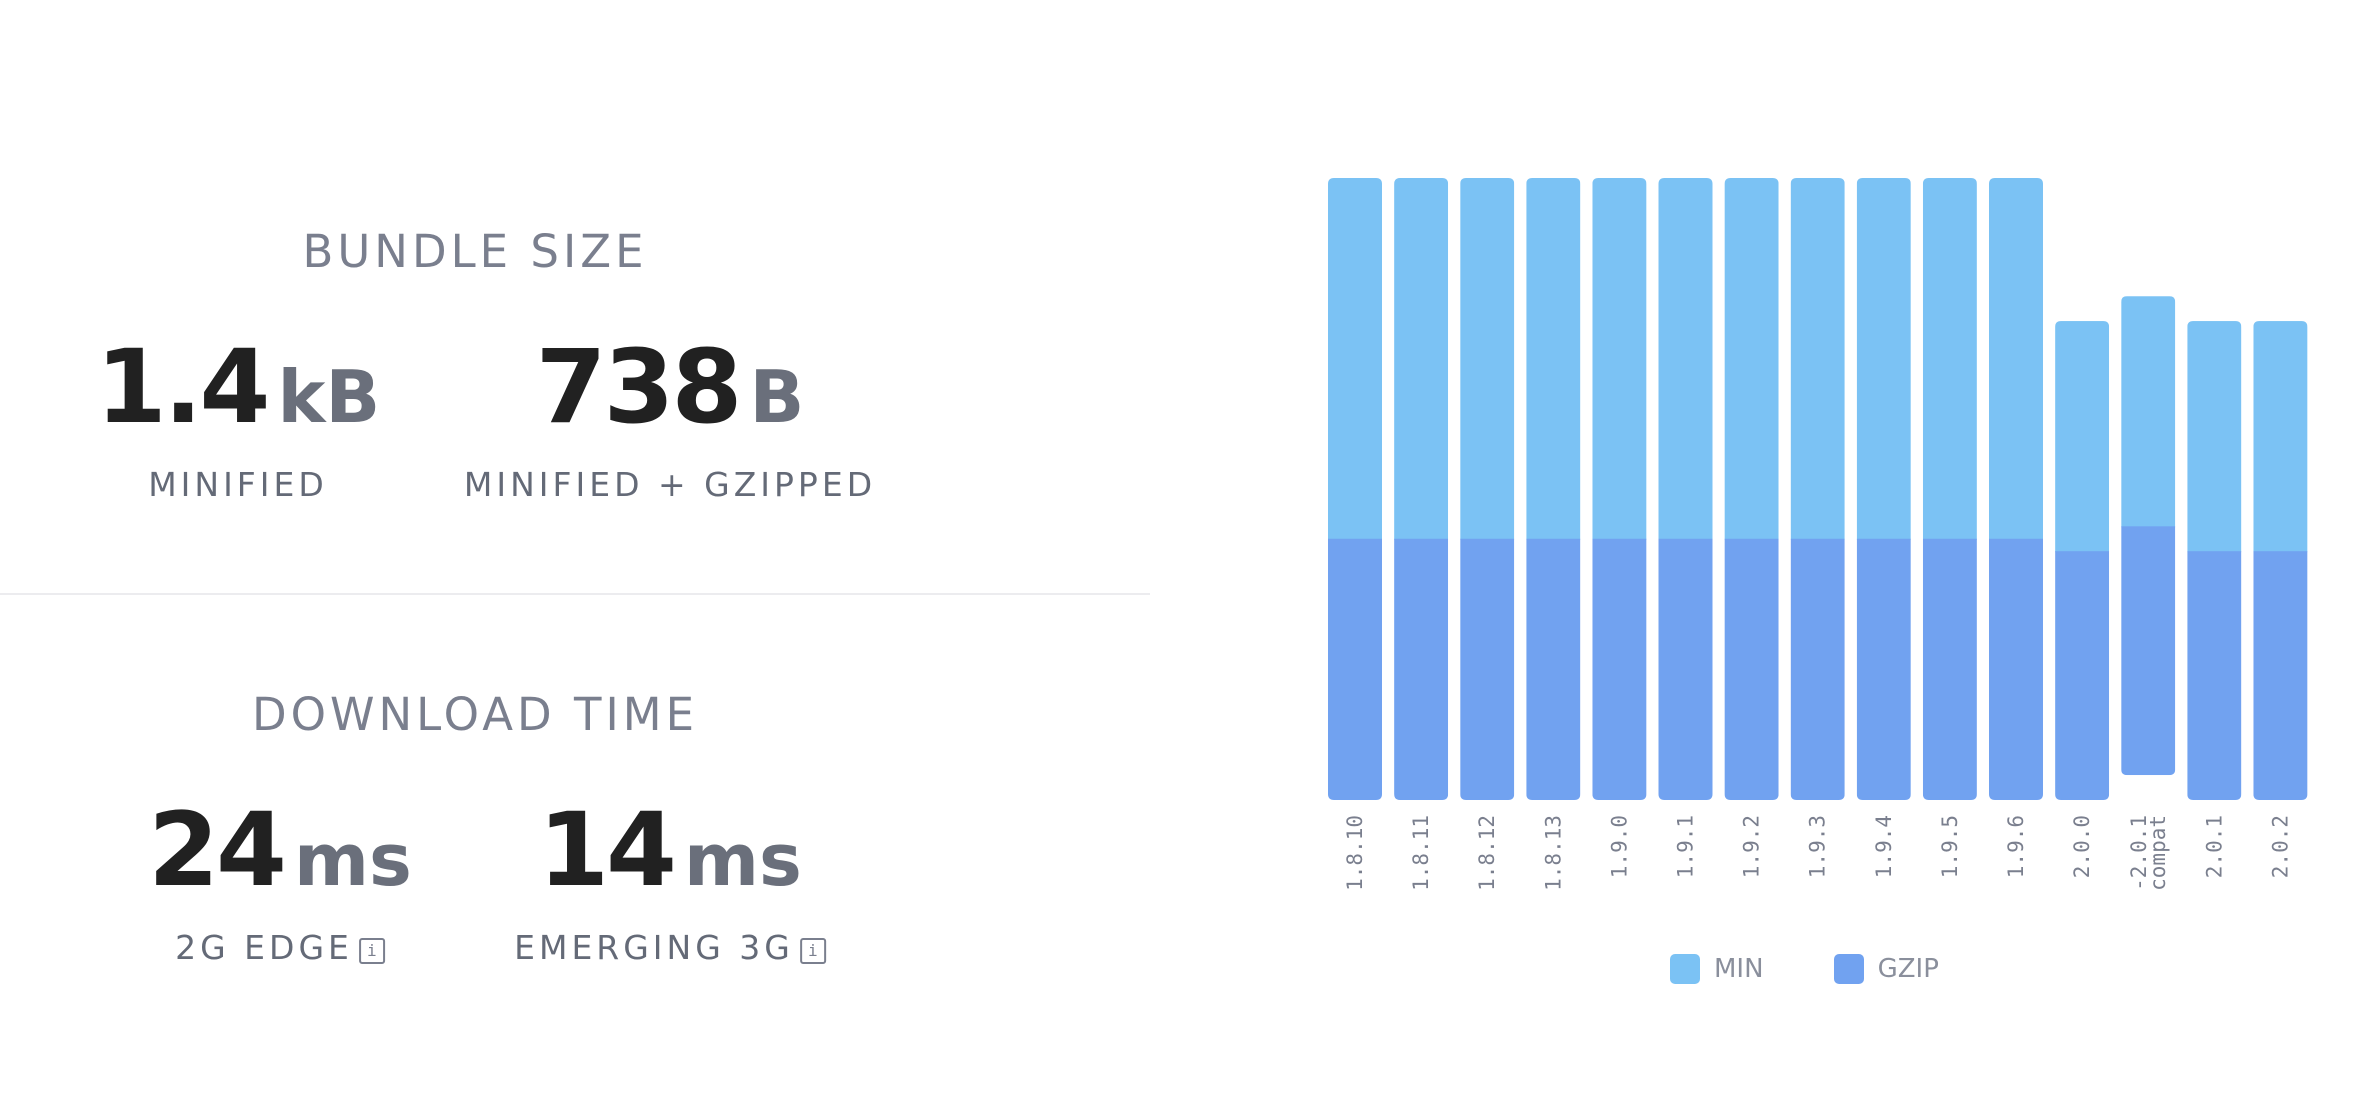 The width and height of the screenshot is (2362, 1114). What do you see at coordinates (1355, 853) in the screenshot?
I see `tick-label: 1.8.10` at bounding box center [1355, 853].